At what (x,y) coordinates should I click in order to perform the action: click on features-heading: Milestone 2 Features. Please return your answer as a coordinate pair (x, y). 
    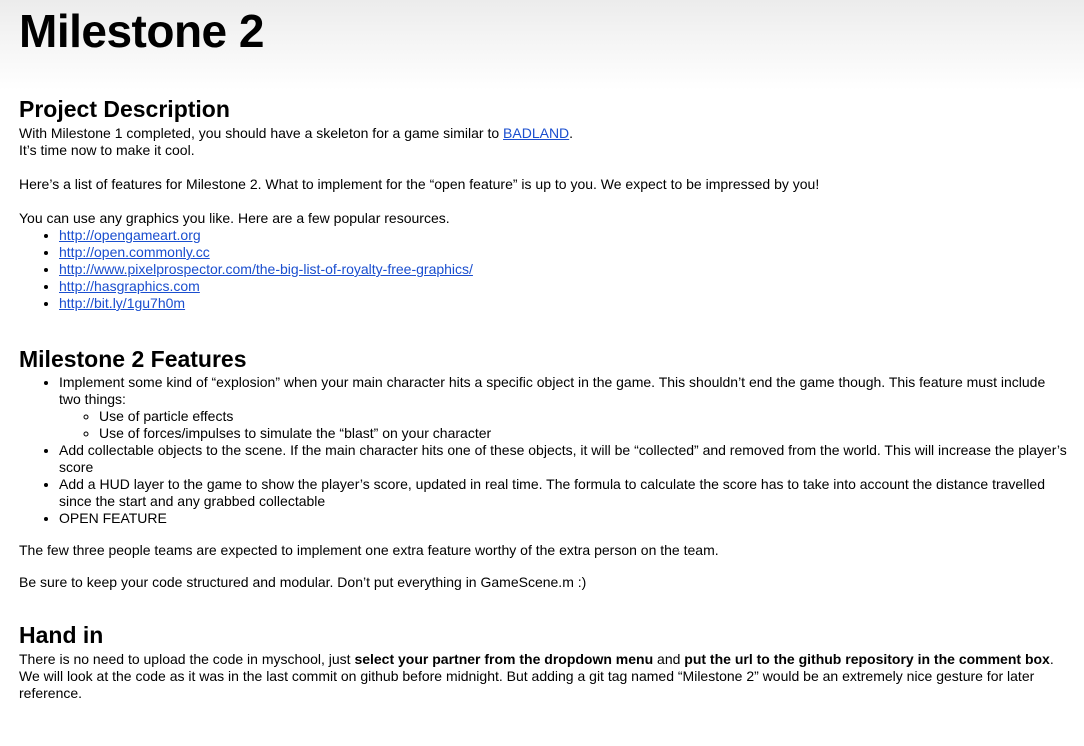
    Looking at the image, I should click on (133, 359).